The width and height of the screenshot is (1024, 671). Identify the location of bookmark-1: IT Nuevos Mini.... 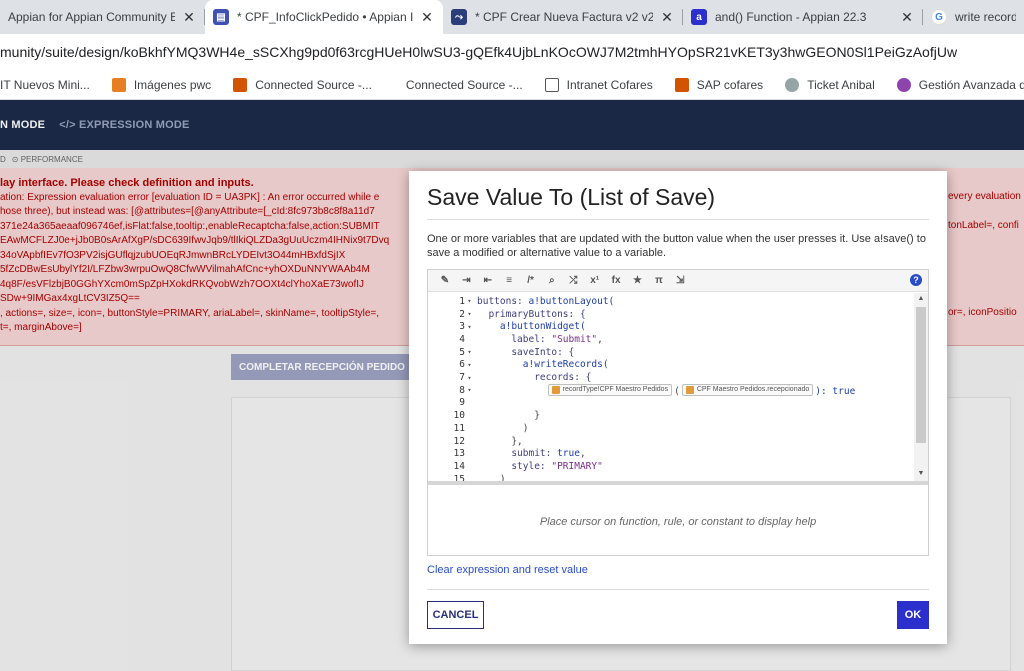
(45, 85).